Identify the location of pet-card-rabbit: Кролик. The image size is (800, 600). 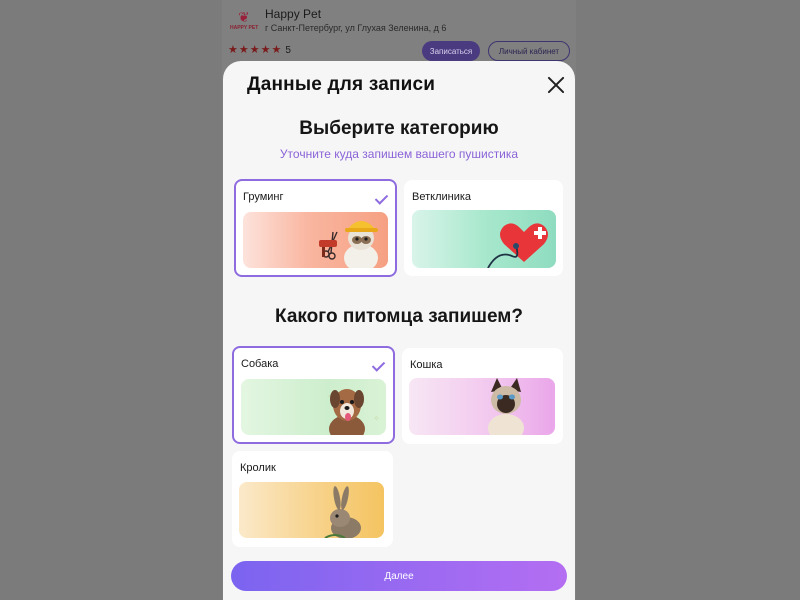
(312, 499).